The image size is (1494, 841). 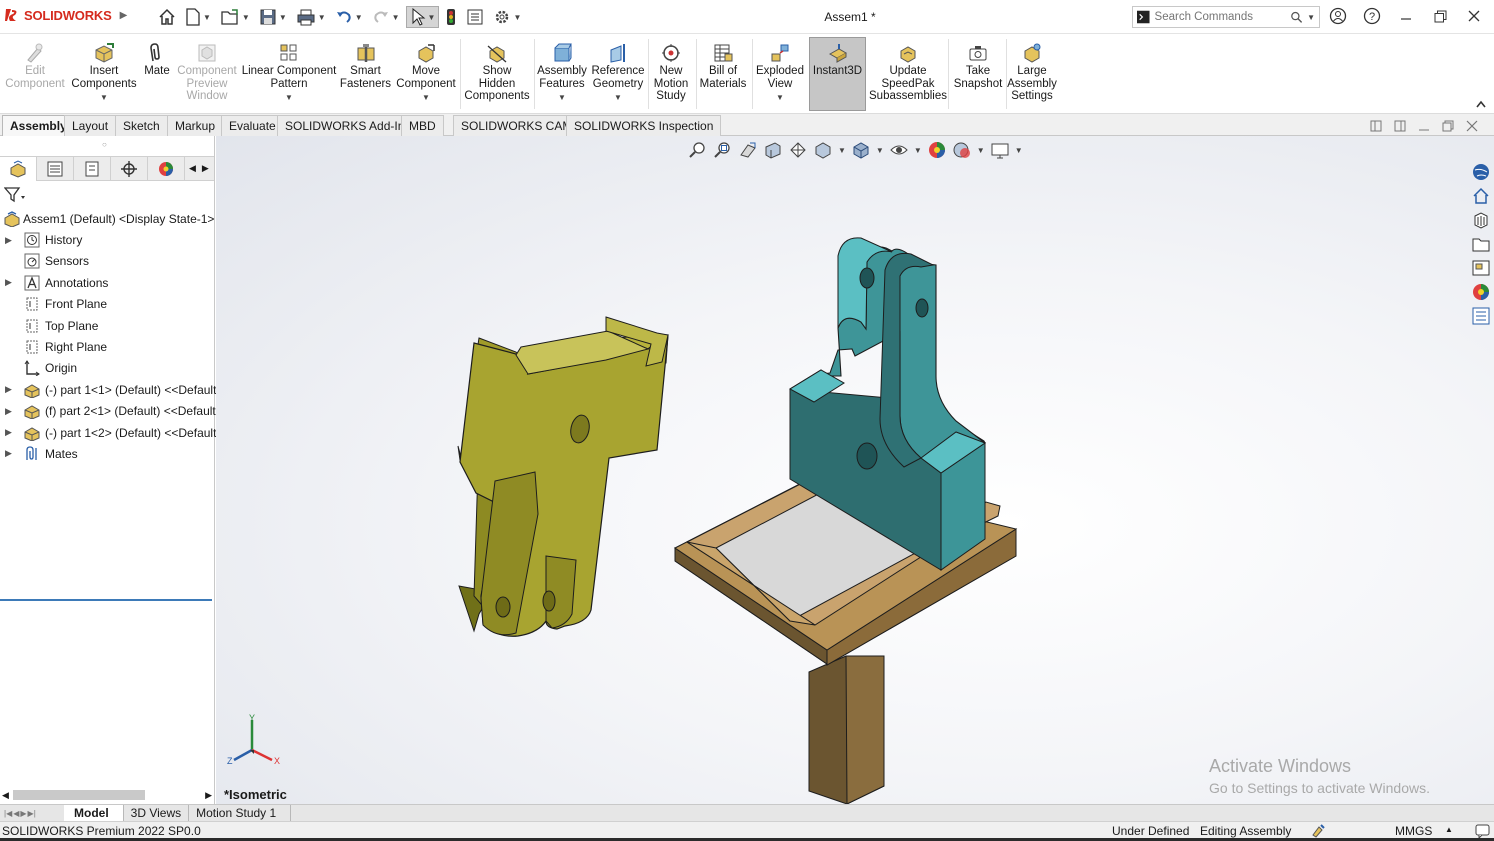 I want to click on custom-properties-tab, so click(x=1481, y=316).